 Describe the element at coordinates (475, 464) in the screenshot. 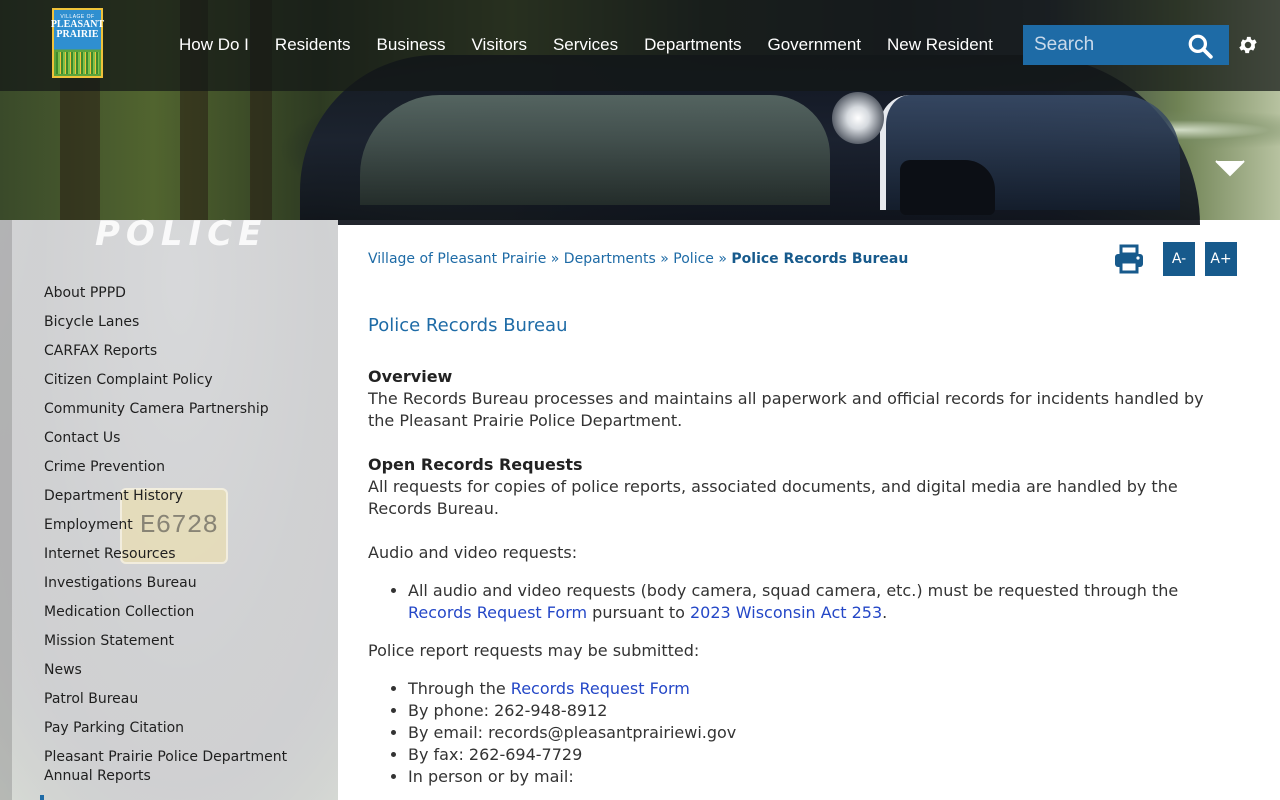

I see `open-records-heading: Open Records Requests` at that location.